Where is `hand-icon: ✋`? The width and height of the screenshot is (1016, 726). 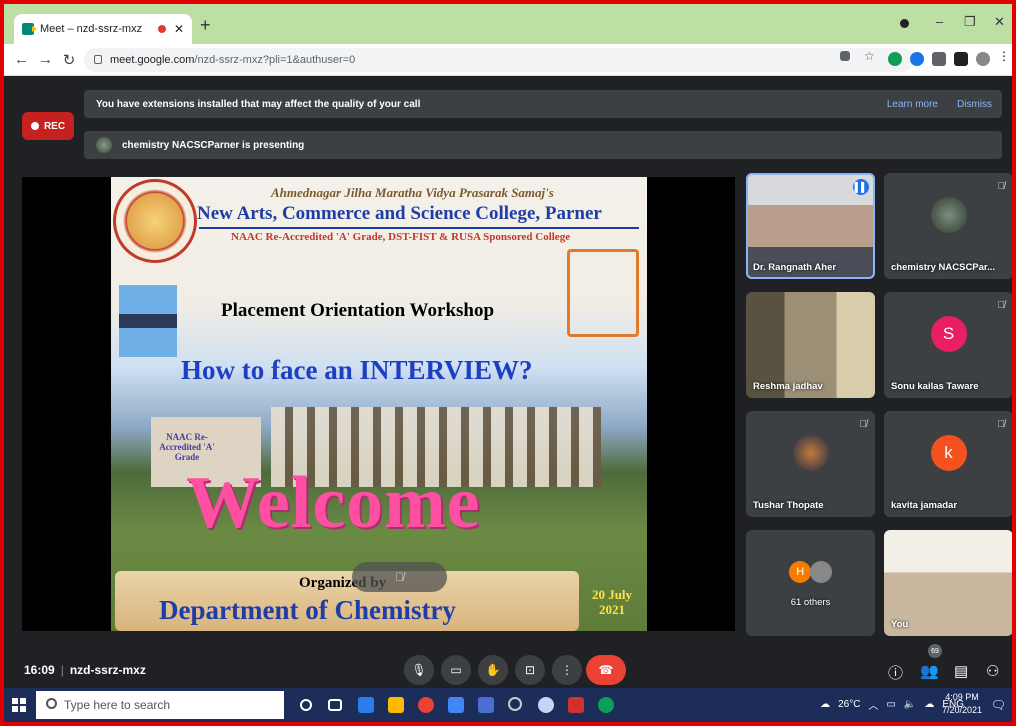
hand-icon: ✋ is located at coordinates (493, 670).